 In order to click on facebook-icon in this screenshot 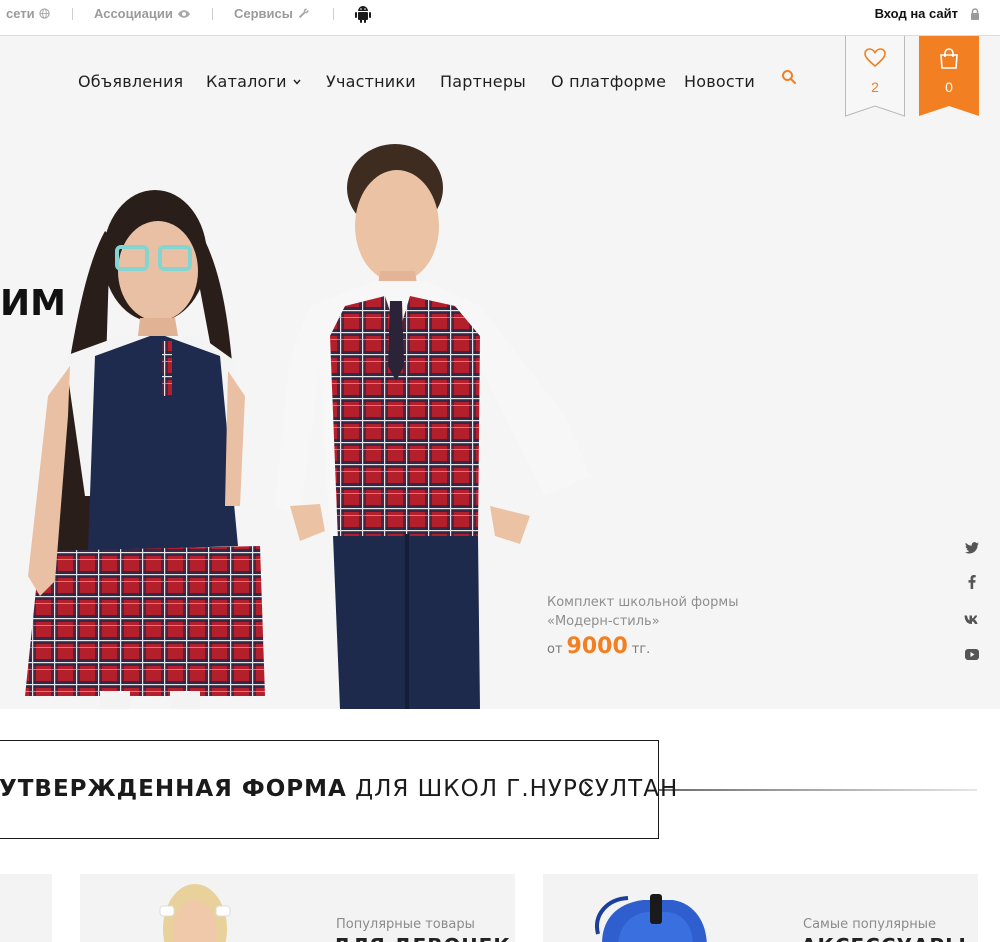, I will do `click(972, 582)`.